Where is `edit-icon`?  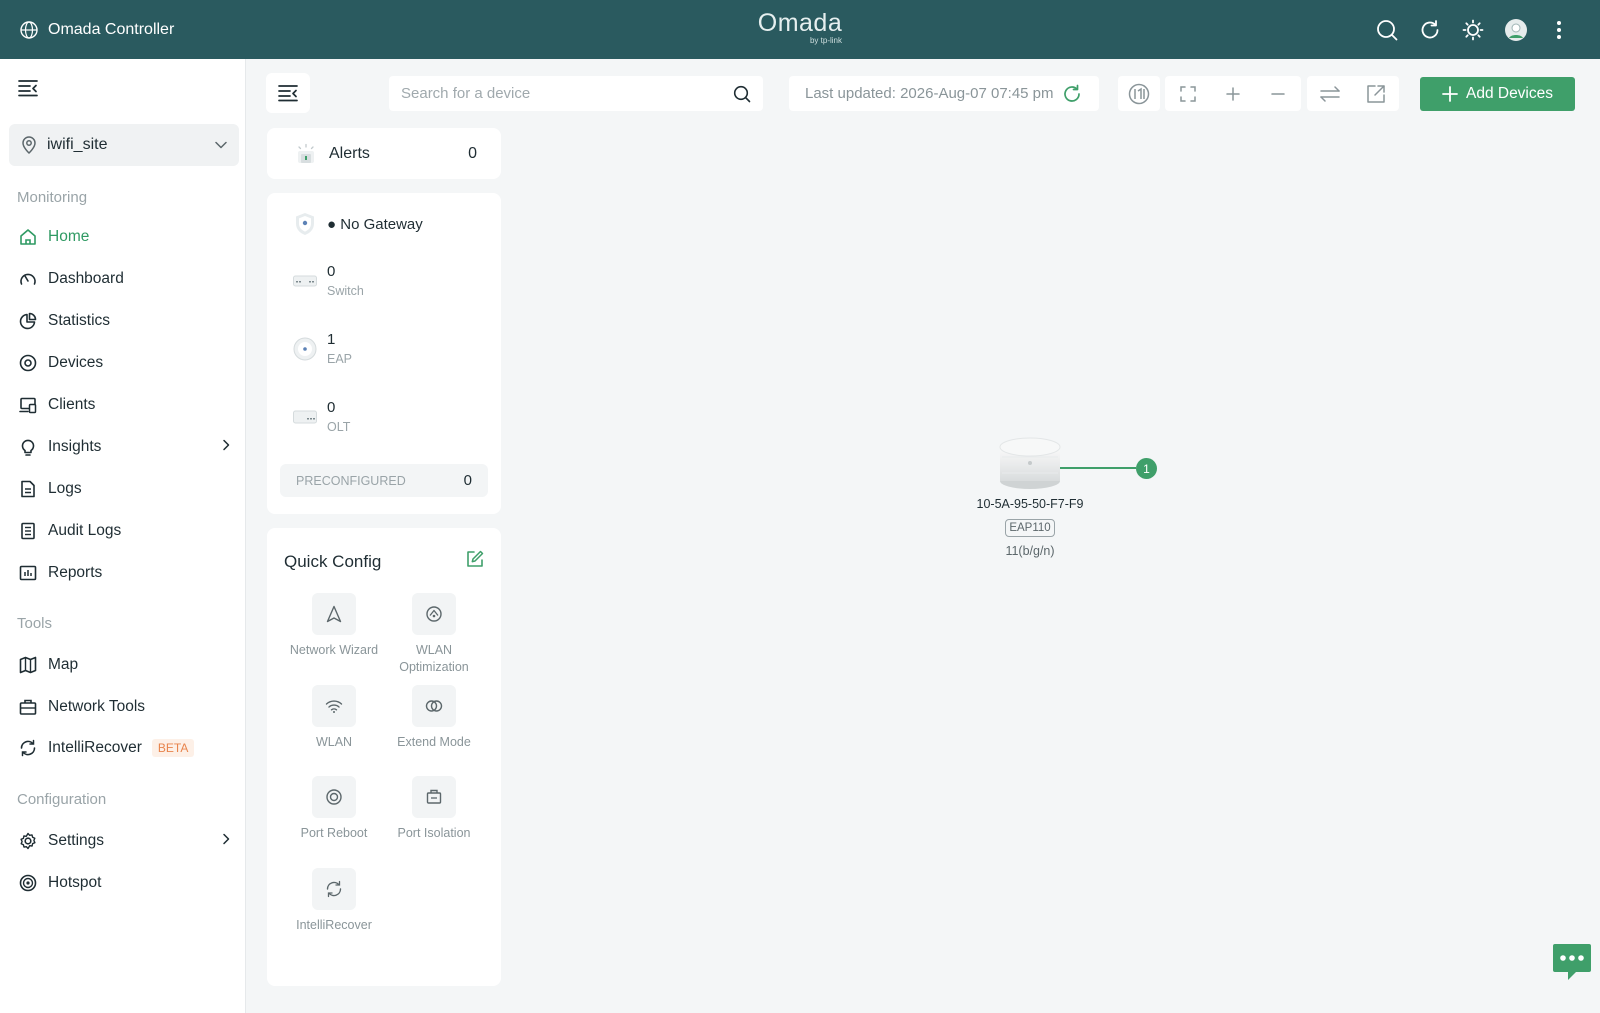 edit-icon is located at coordinates (475, 559).